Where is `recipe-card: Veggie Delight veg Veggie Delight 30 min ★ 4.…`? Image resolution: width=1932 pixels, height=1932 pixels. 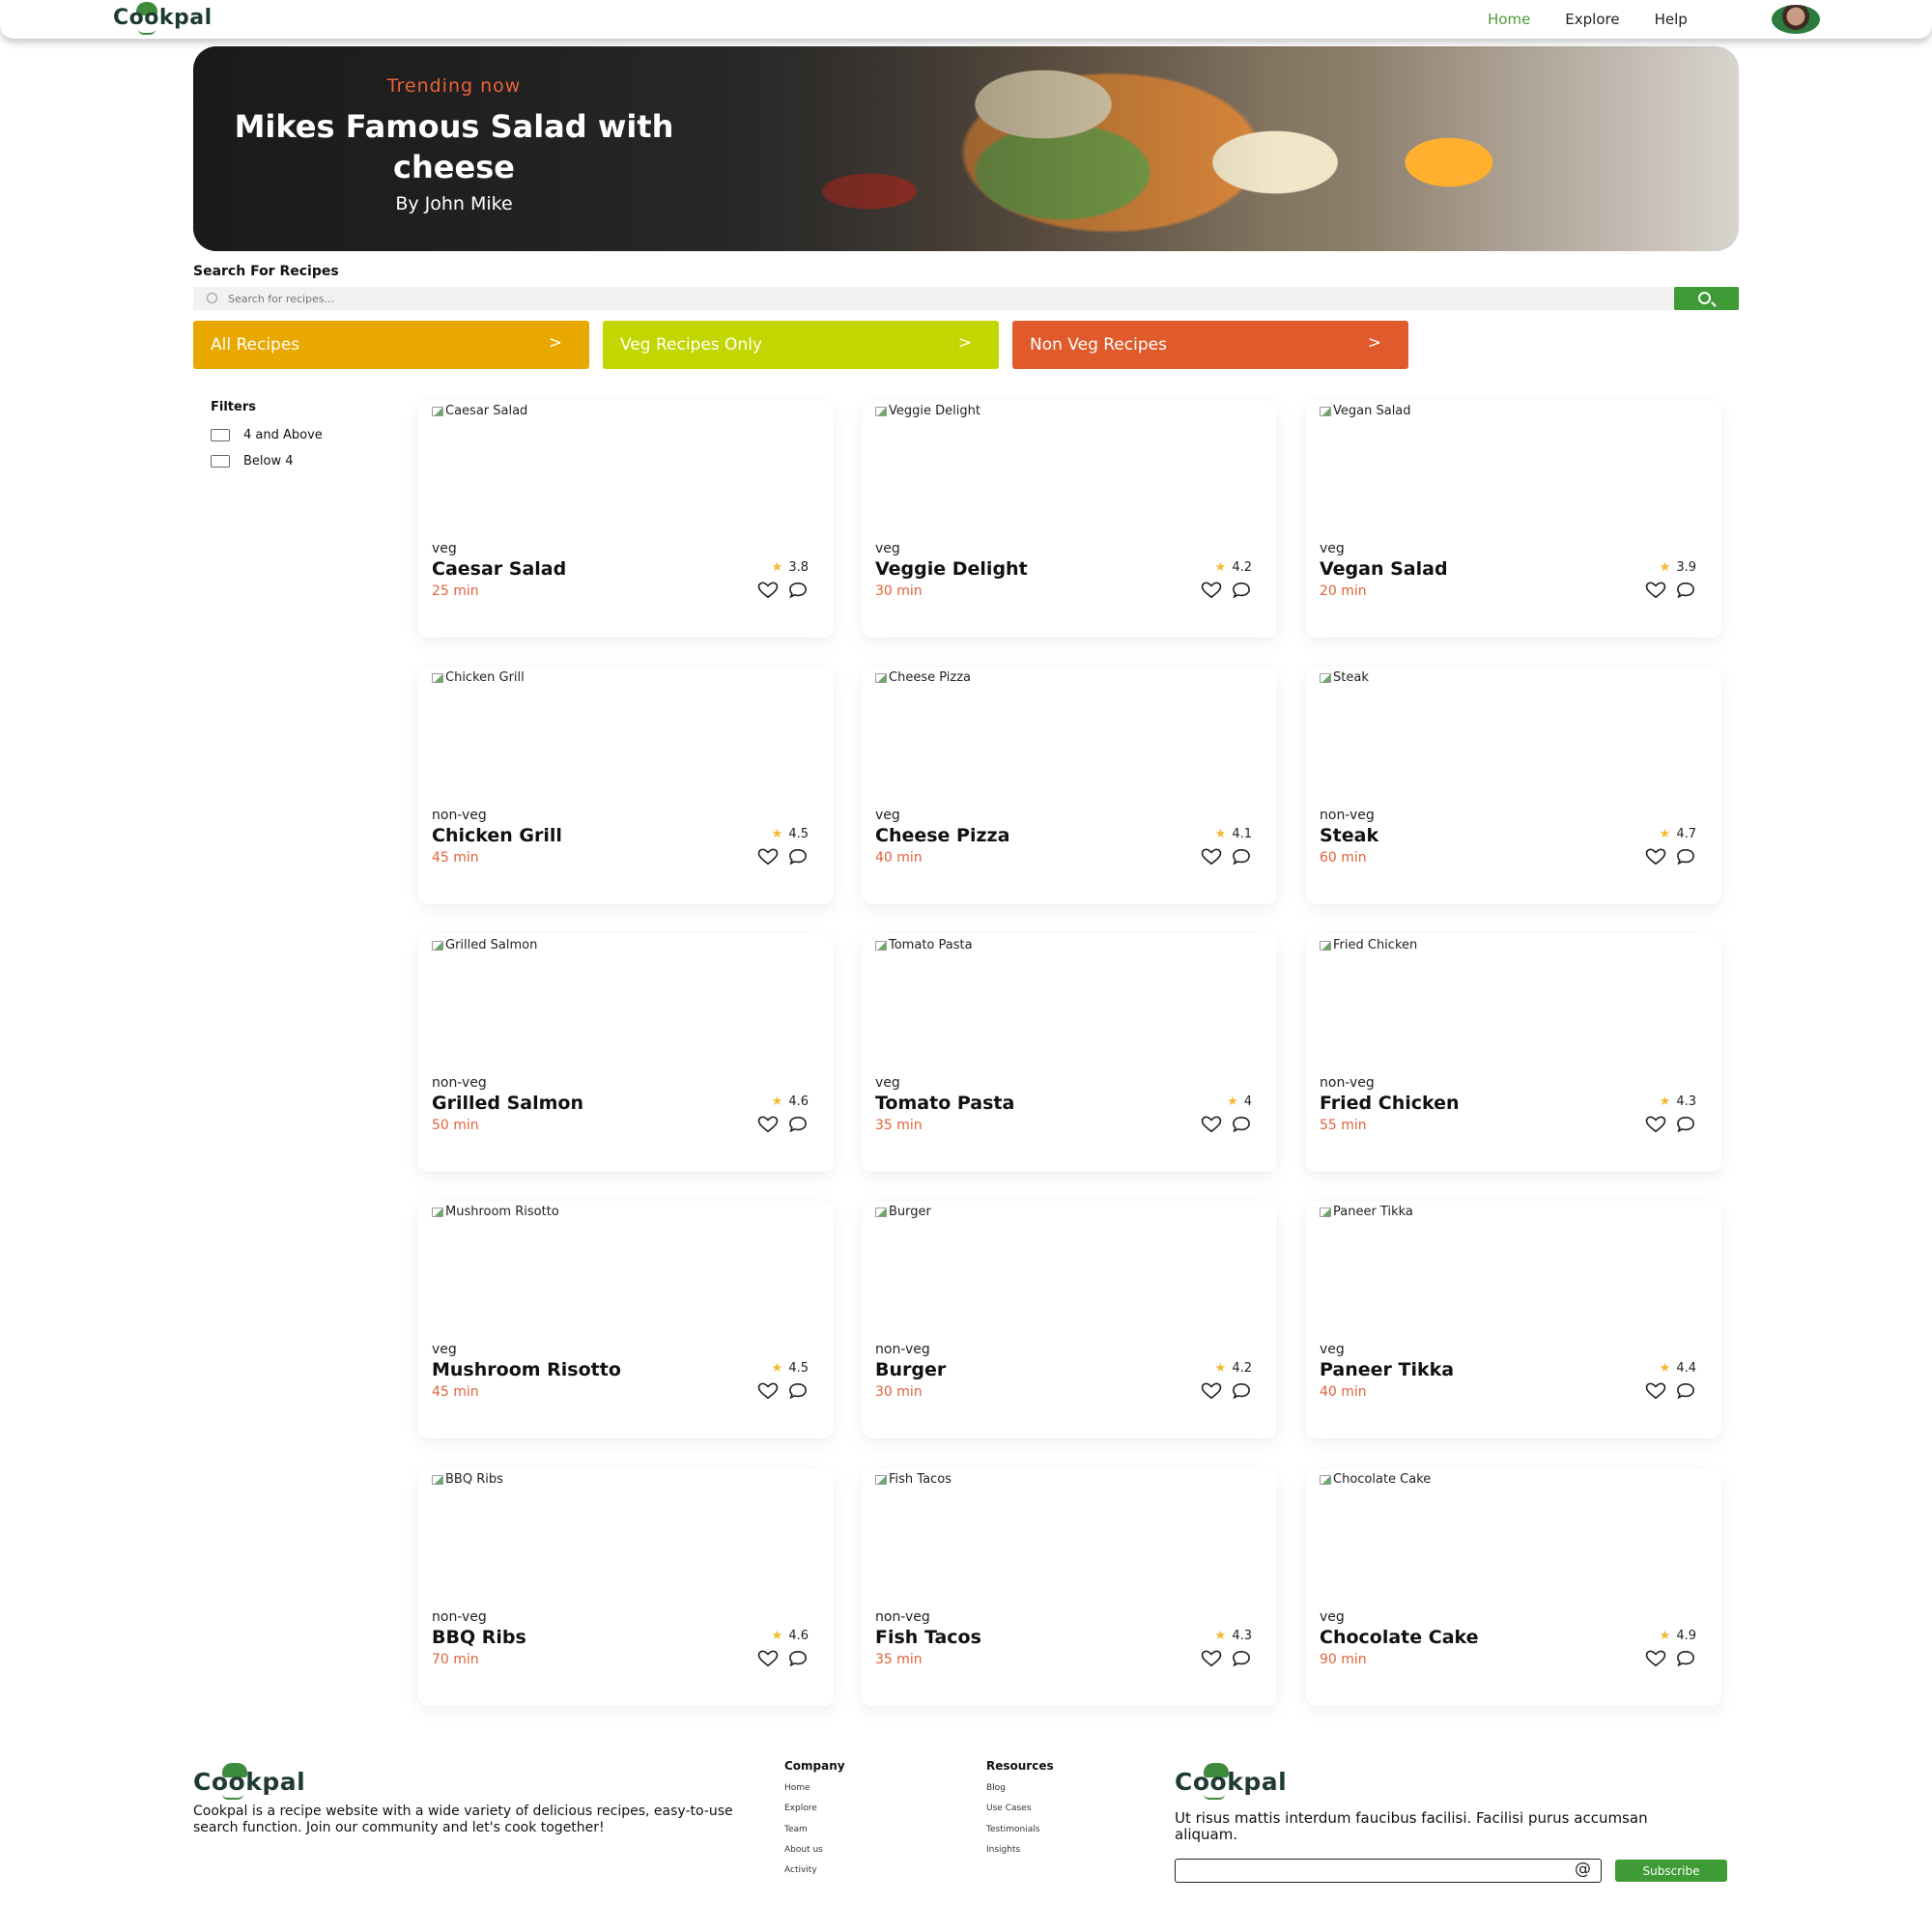 recipe-card: Veggie Delight veg Veggie Delight 30 min ★ 4.… is located at coordinates (1069, 519).